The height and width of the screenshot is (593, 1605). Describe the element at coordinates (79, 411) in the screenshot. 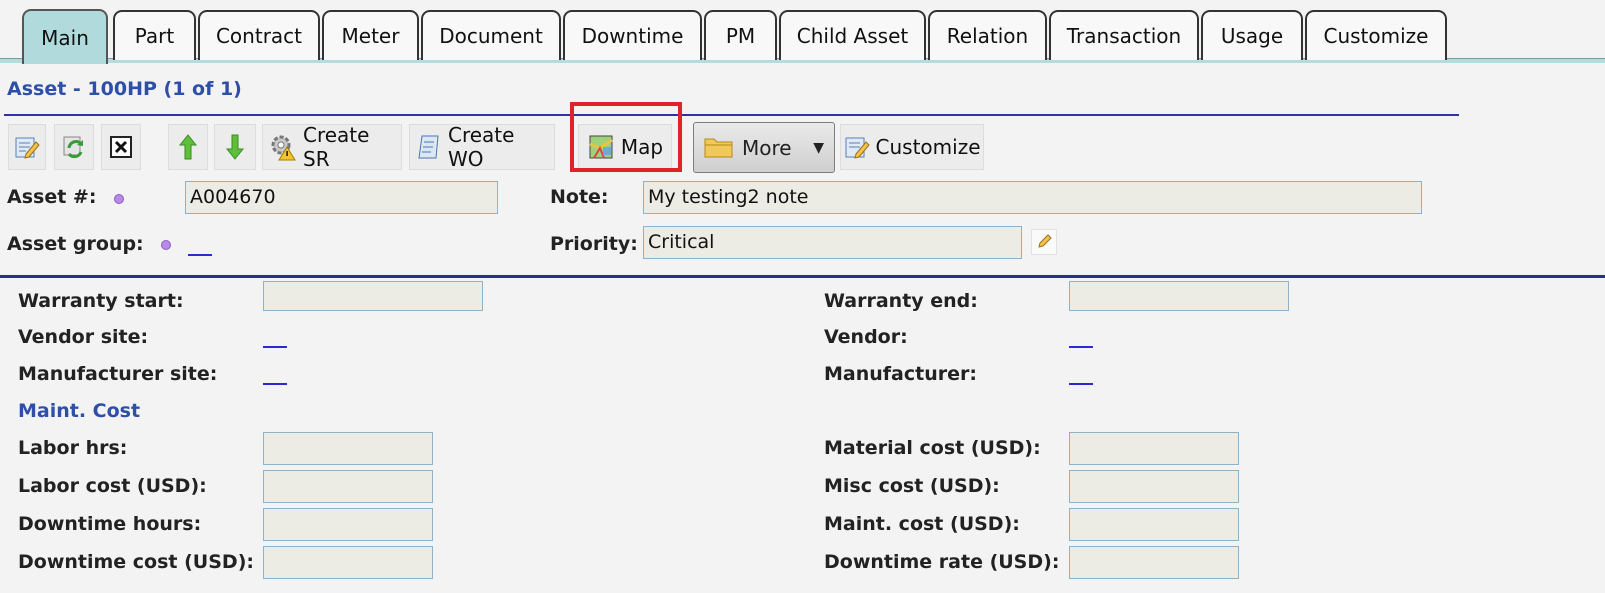

I see `maint-cost-section-title: Maint. Cost` at that location.